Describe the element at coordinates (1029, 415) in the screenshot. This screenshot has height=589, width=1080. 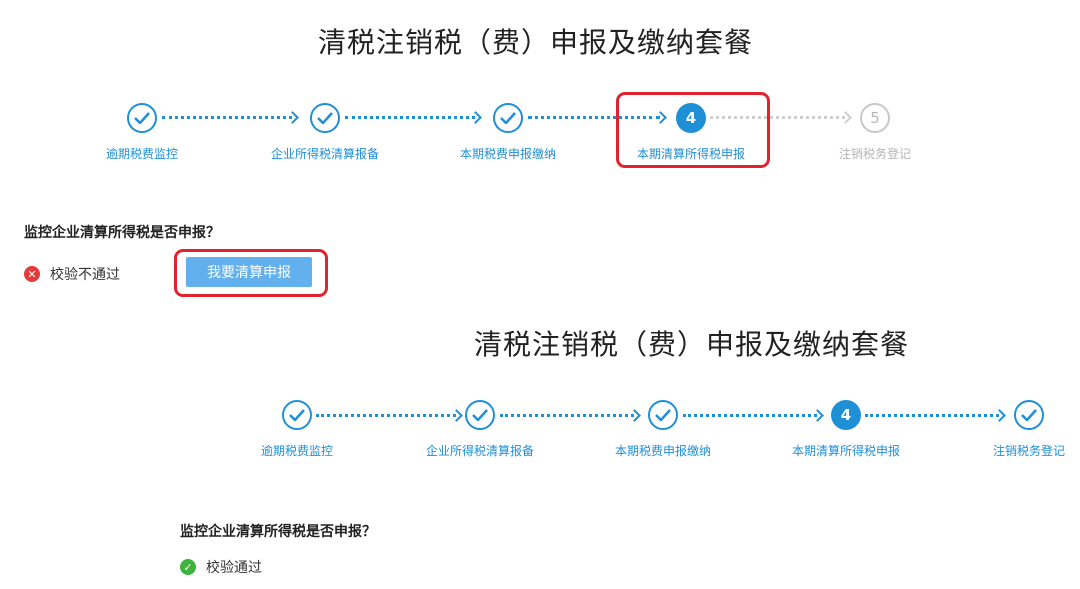
I see `step-5-check-icon` at that location.